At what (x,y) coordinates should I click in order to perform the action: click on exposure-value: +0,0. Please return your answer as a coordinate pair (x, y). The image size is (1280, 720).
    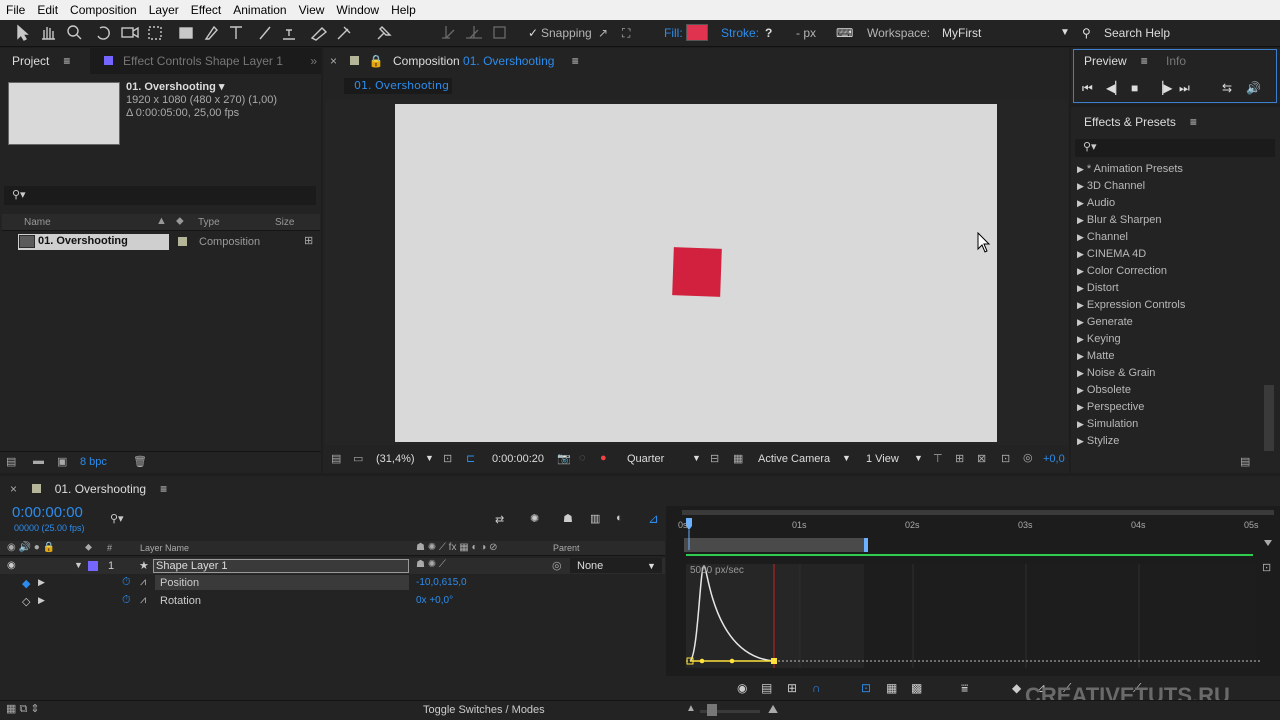
    Looking at the image, I should click on (1054, 459).